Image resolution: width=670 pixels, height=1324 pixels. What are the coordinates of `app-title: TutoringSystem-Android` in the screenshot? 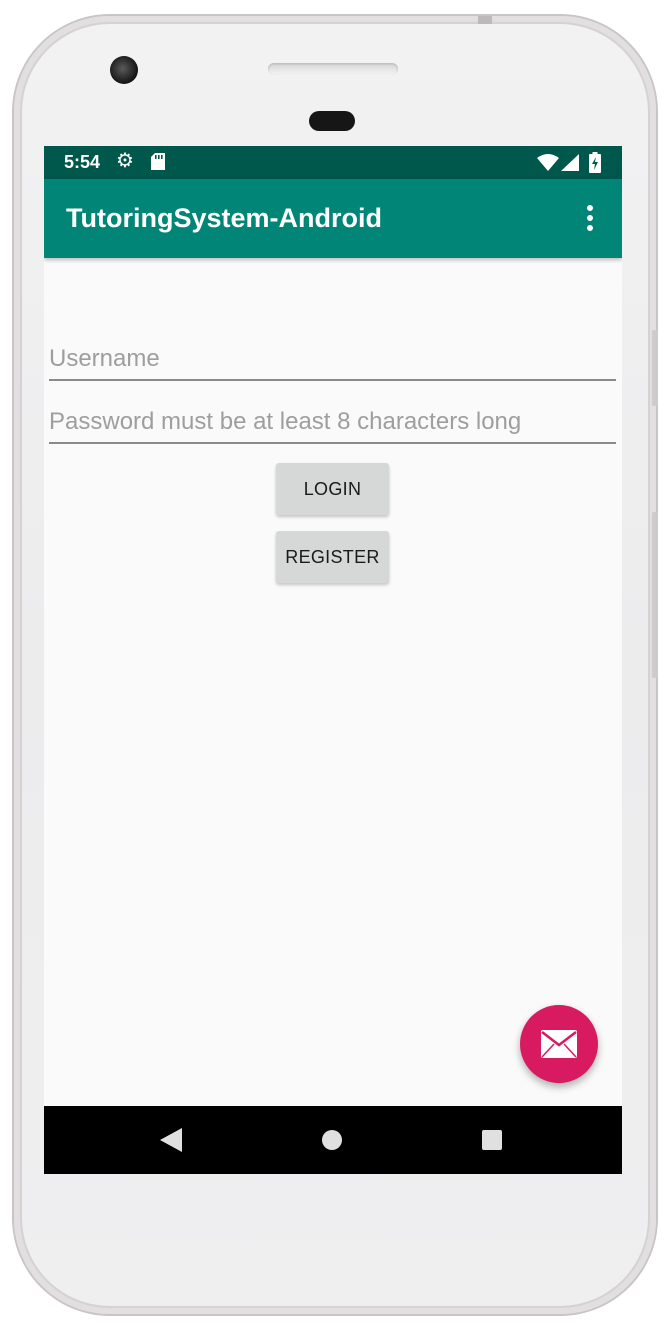 It's located at (224, 218).